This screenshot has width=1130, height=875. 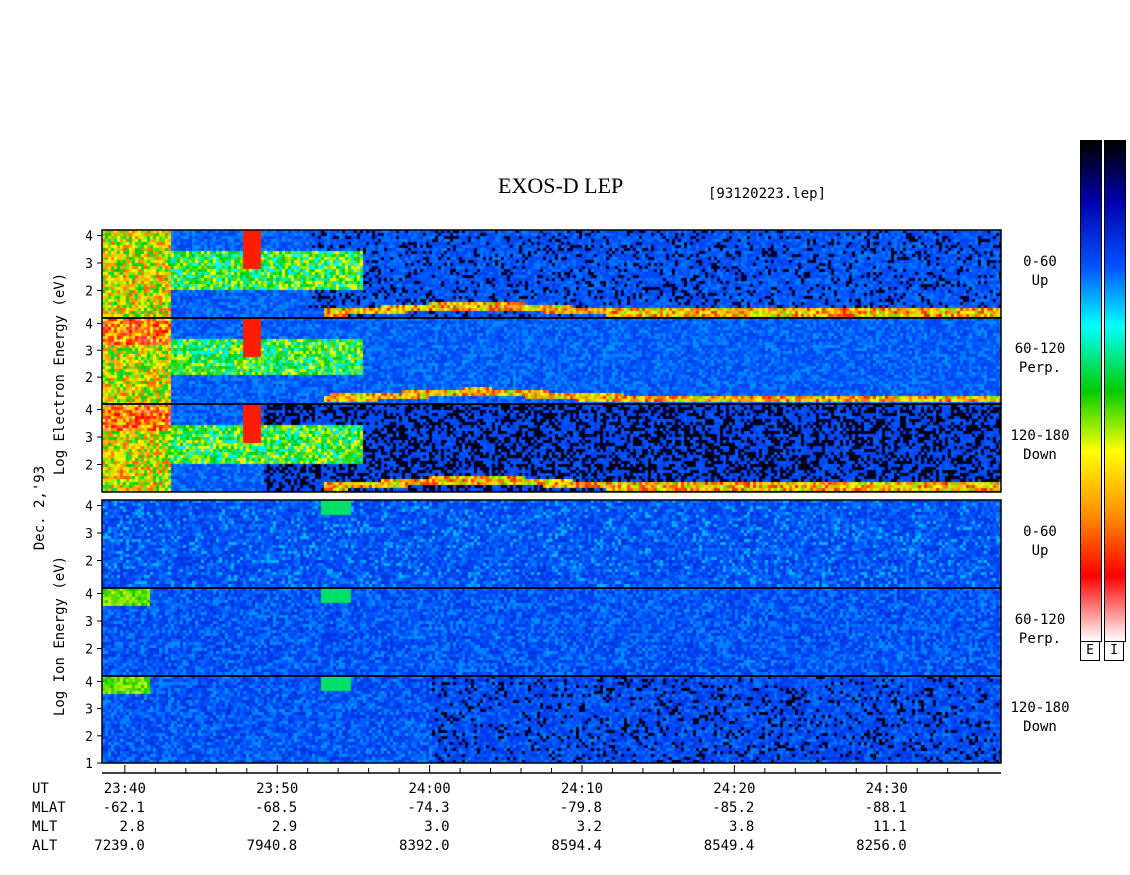 I want to click on ephemeris-ut-value: 24:30, so click(x=886, y=789).